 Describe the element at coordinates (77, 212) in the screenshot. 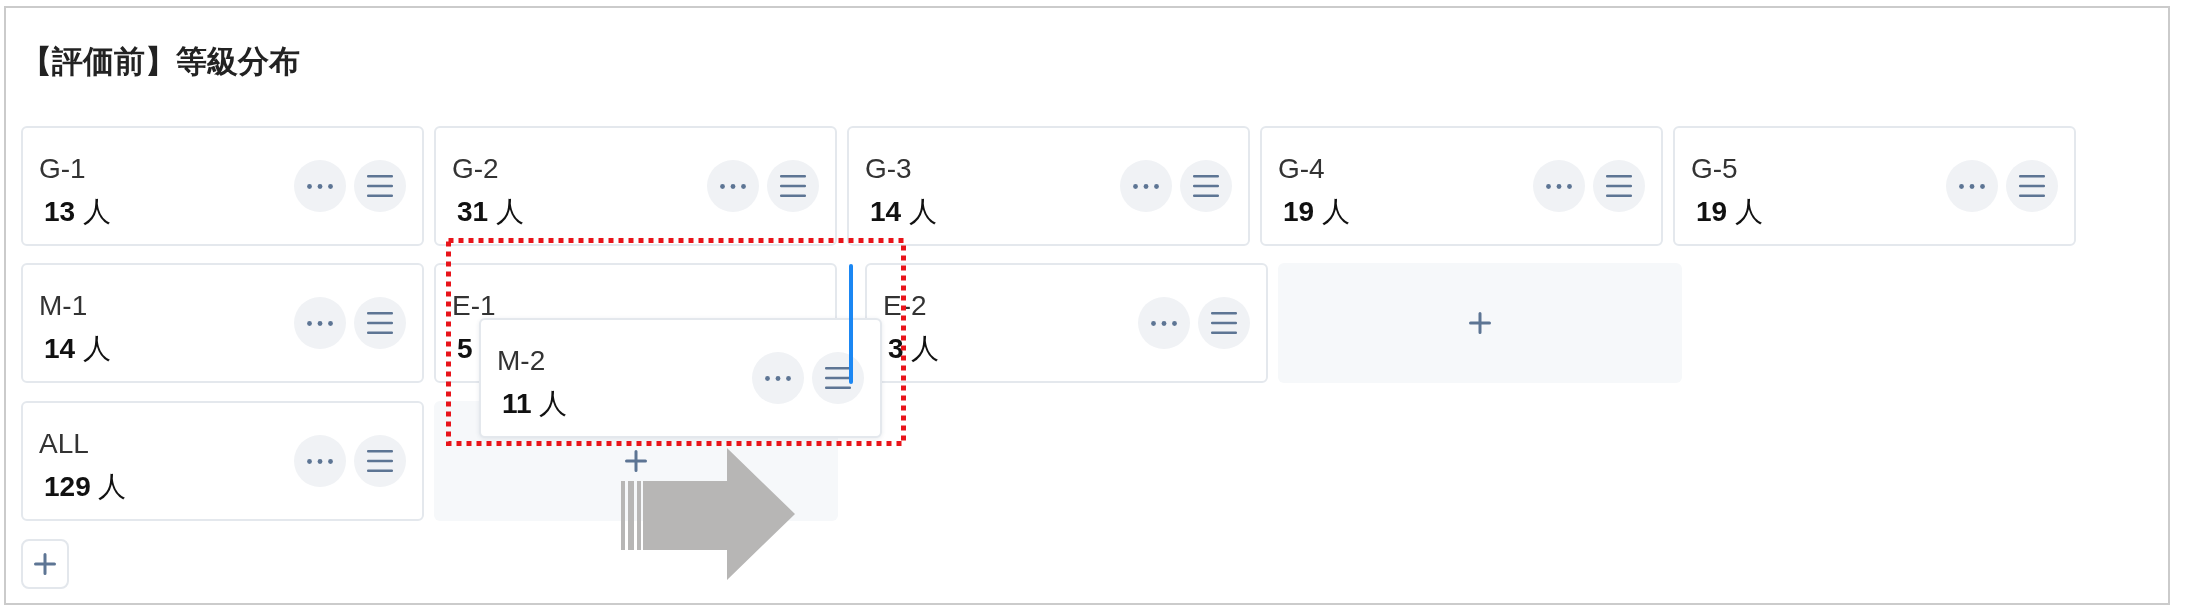

I see `member-count: 13 人` at that location.